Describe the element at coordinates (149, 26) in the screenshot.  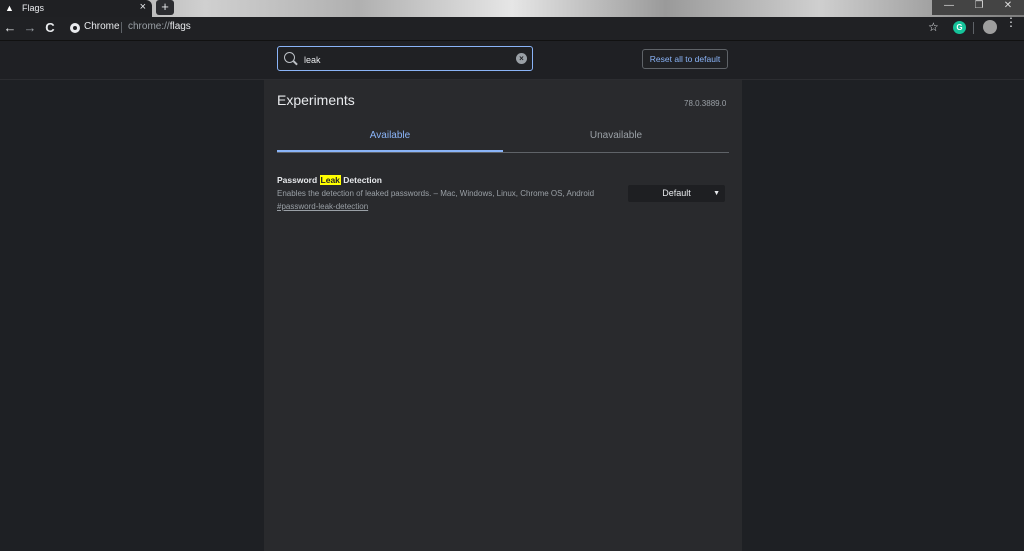
I see `url-scheme: chrome://` at that location.